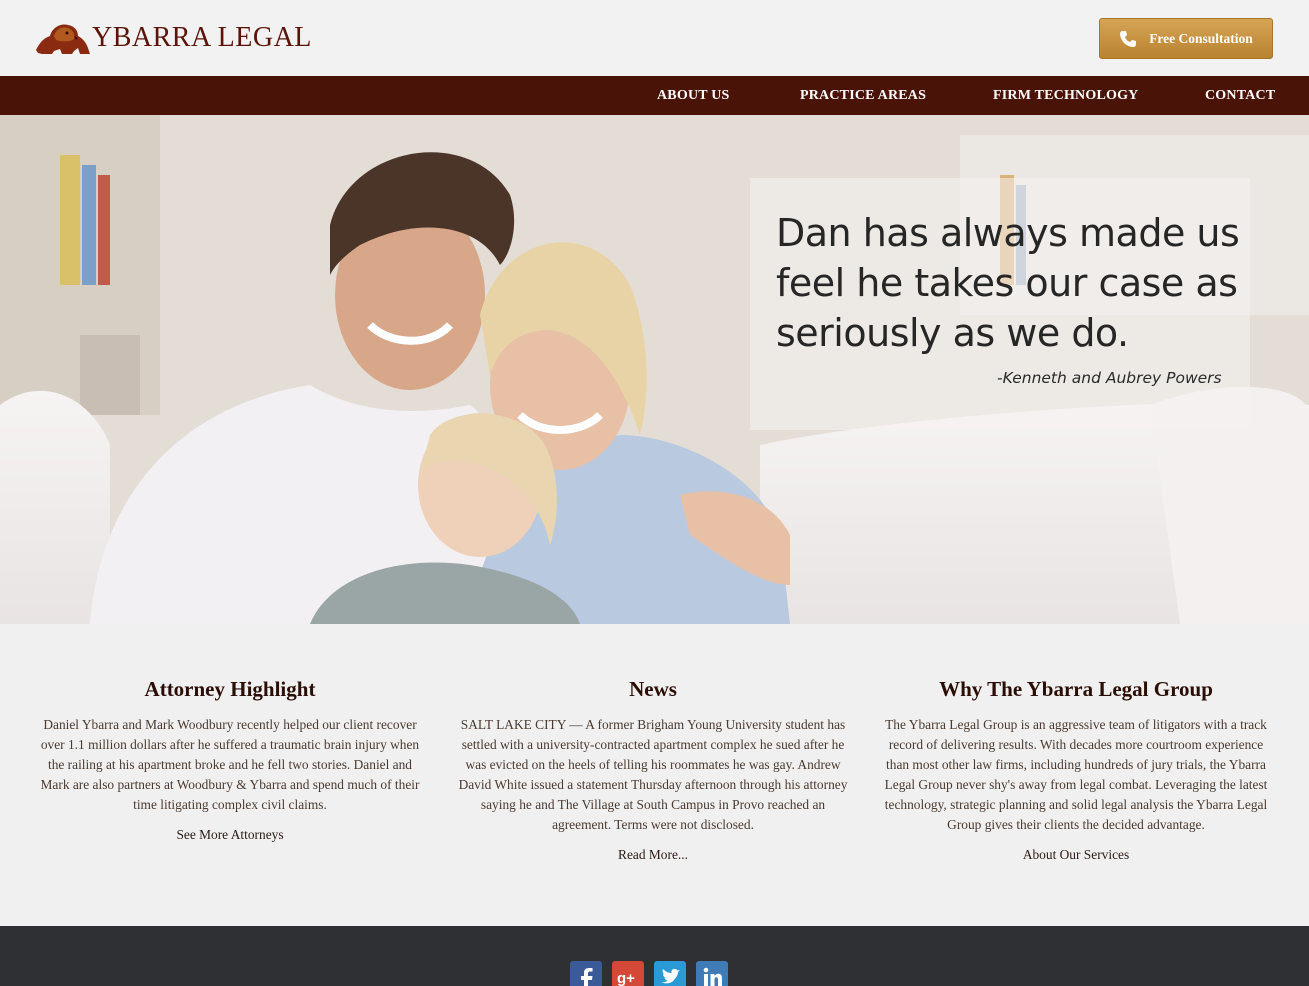 This screenshot has width=1309, height=986. I want to click on nav-item-about-us: ABOUT US, so click(693, 95).